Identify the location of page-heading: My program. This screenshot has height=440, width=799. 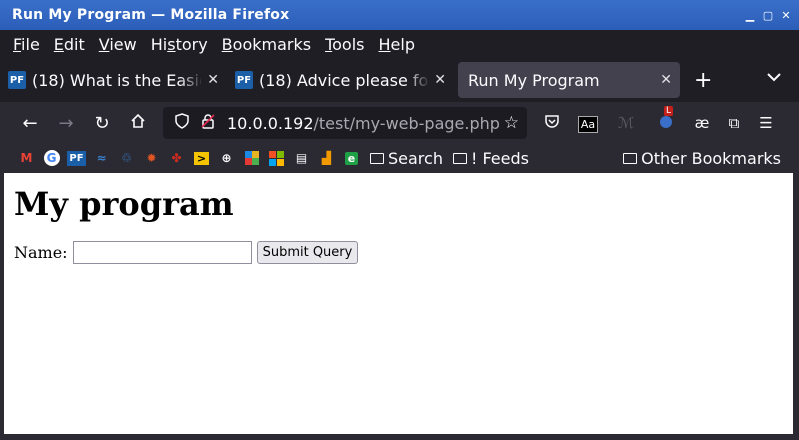
(124, 204).